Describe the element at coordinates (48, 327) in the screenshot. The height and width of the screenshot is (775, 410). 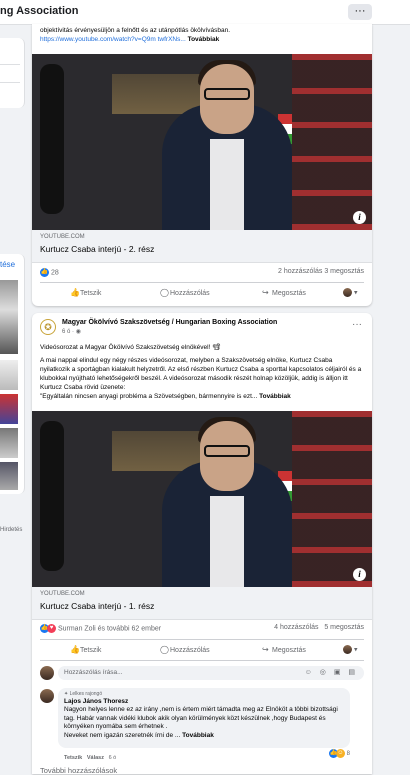
I see `page-avatar: ✪` at that location.